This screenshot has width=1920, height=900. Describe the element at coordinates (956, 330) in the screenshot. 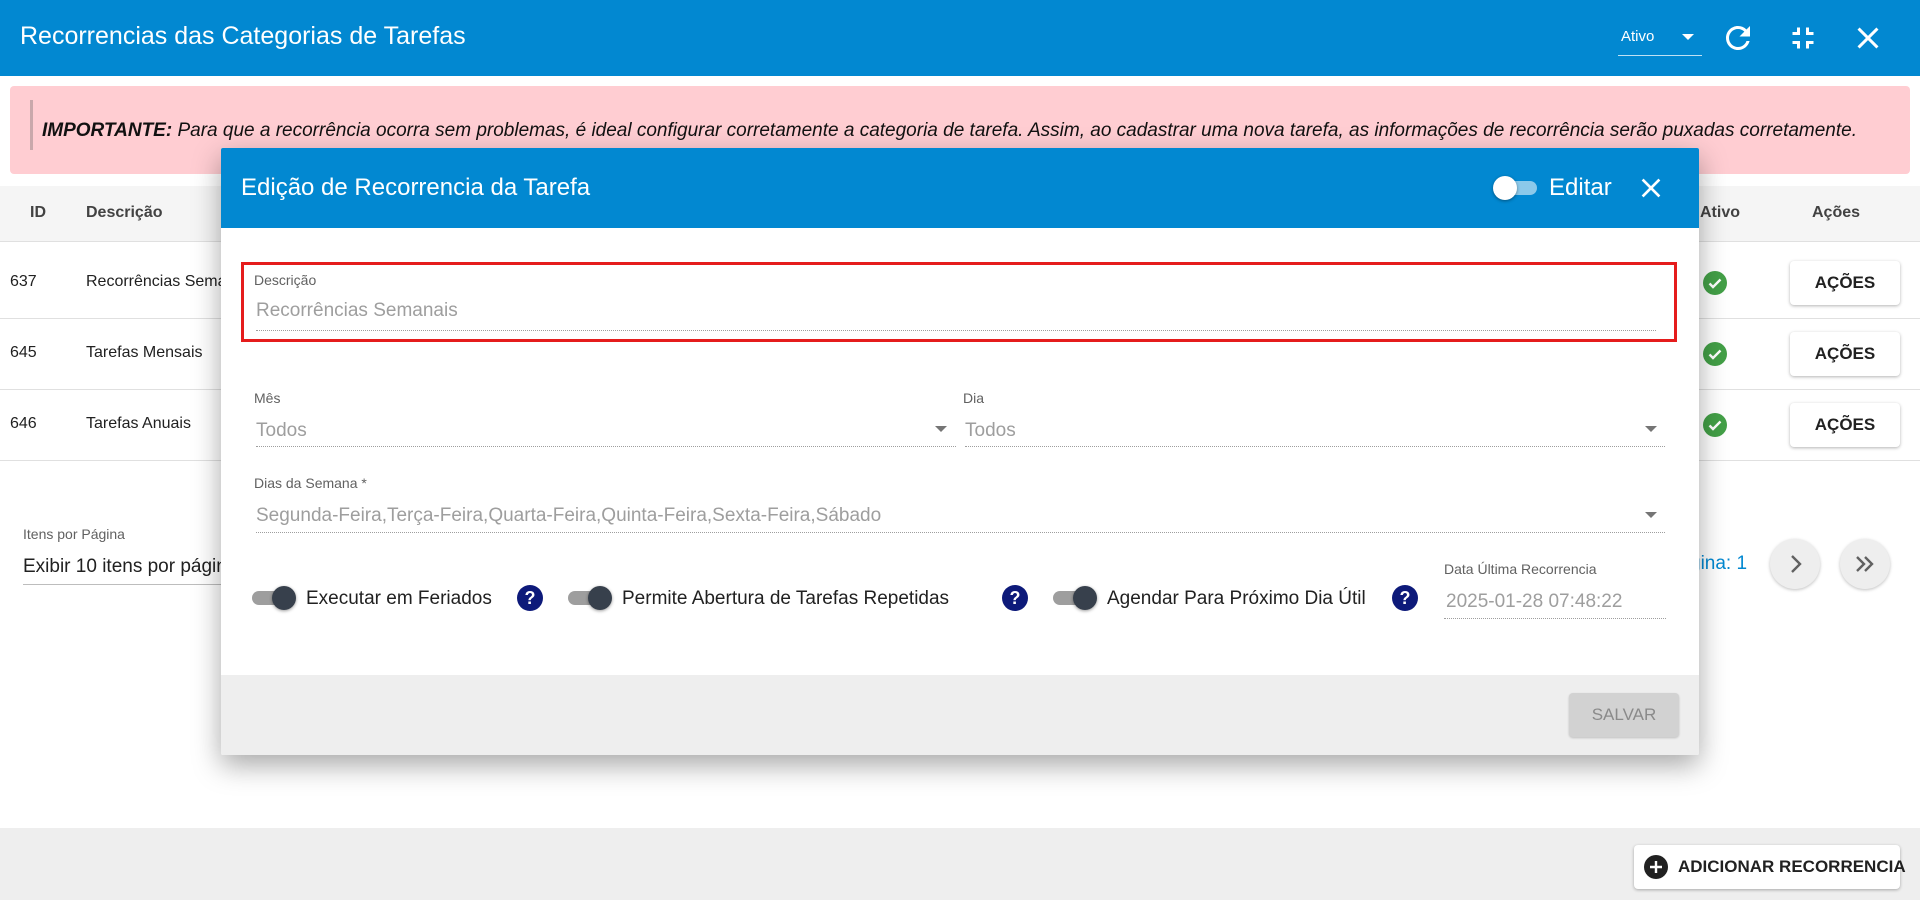

I see `descricao-underline` at that location.